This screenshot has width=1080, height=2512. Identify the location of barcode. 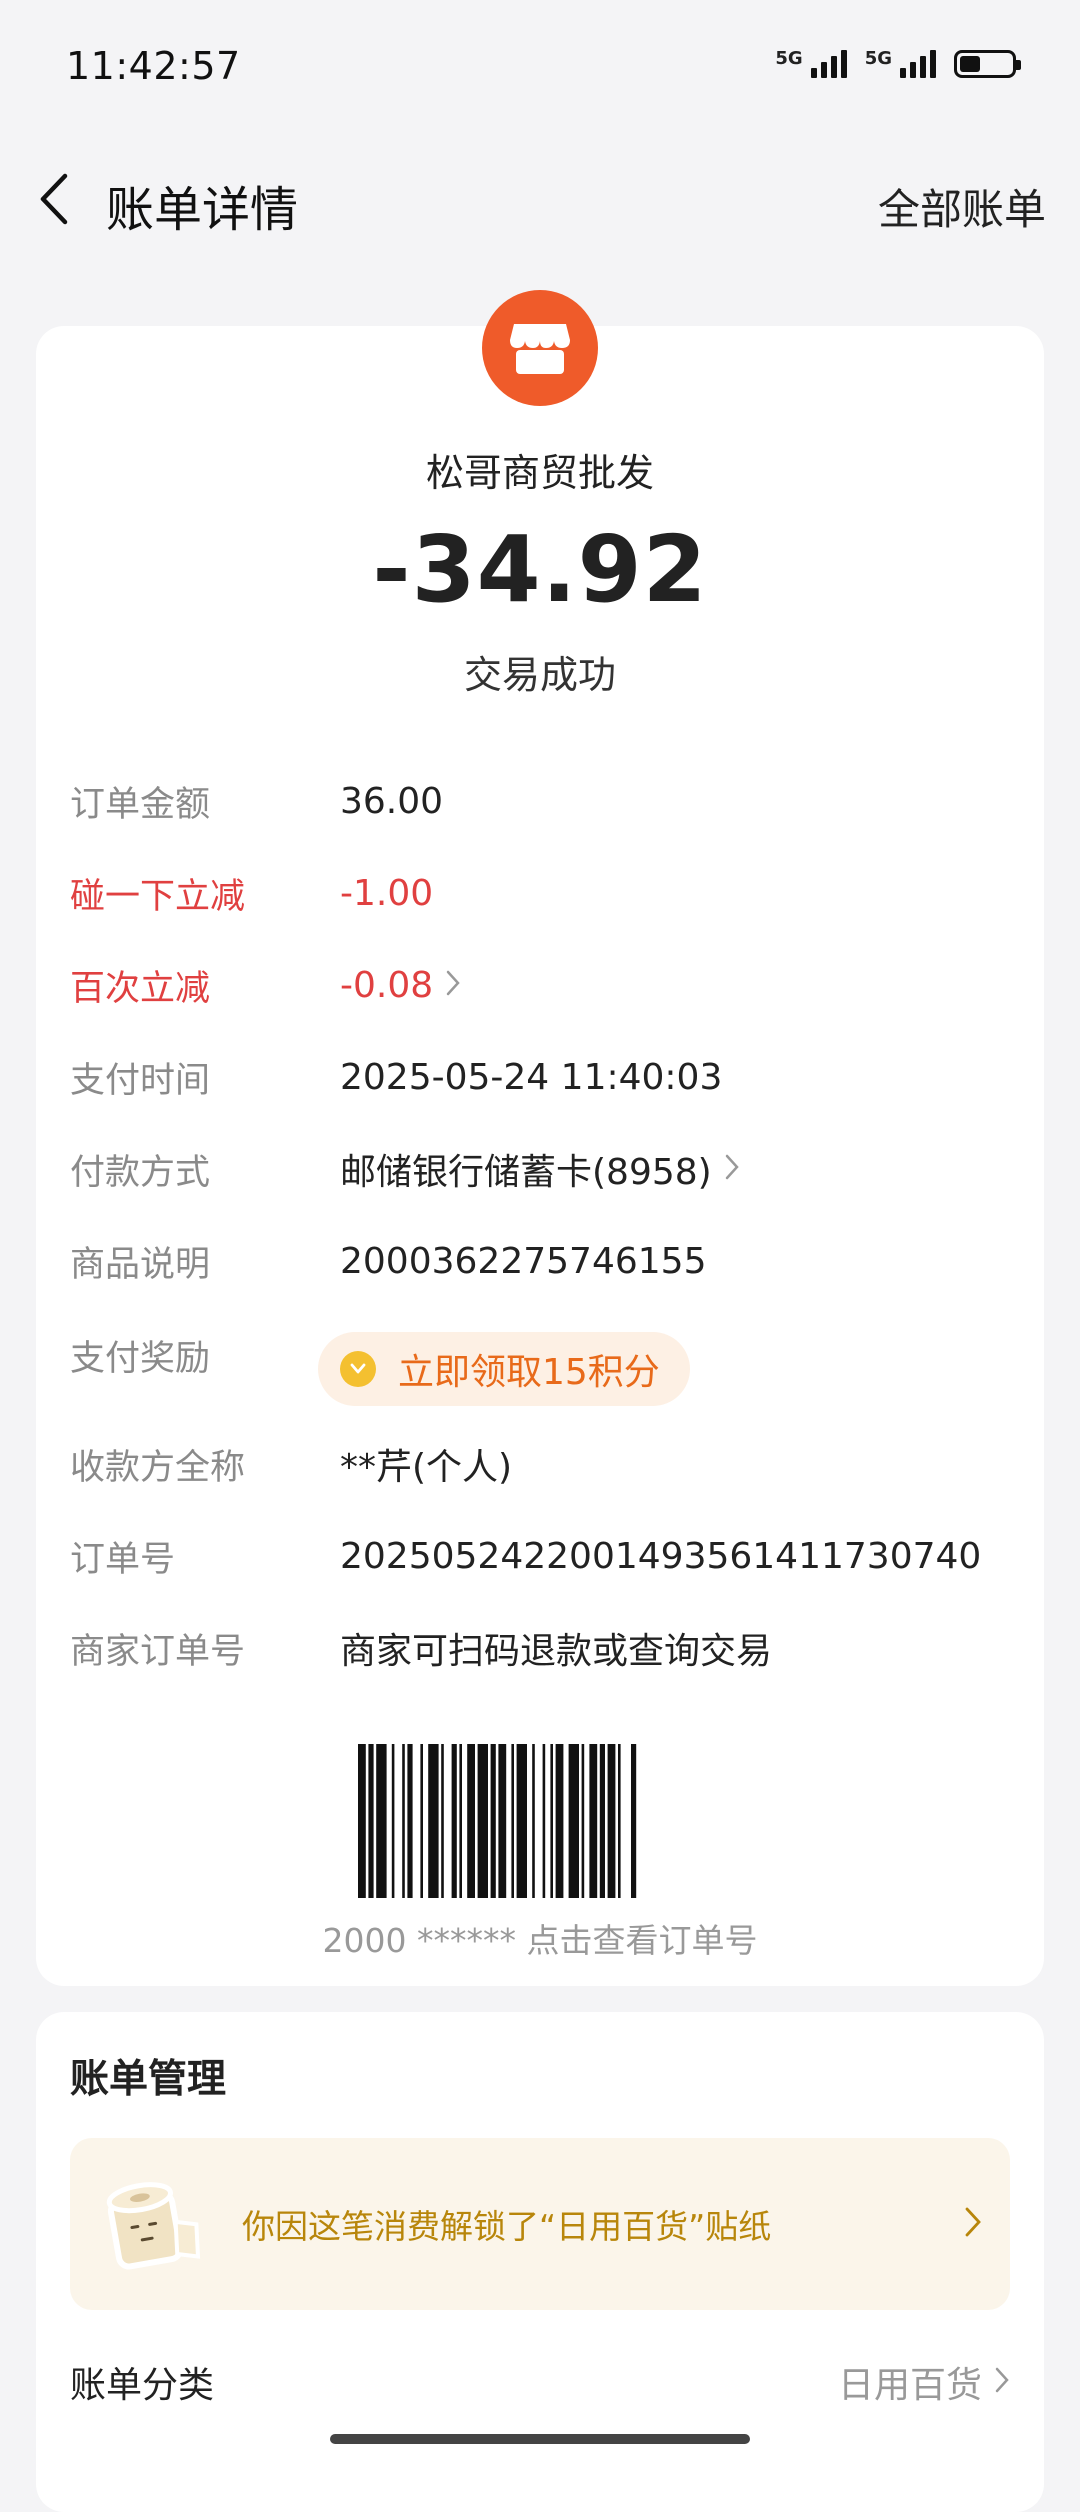
(541, 1821).